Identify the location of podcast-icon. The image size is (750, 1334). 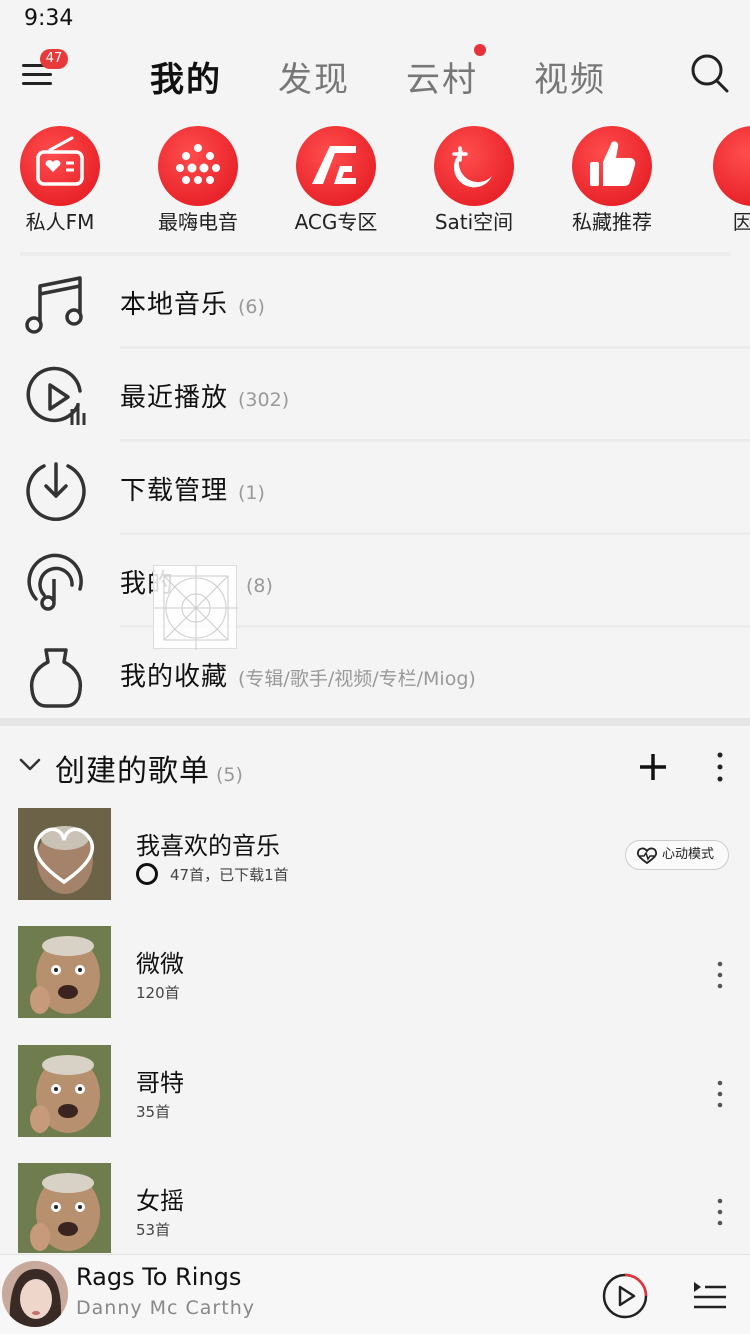
(55, 582).